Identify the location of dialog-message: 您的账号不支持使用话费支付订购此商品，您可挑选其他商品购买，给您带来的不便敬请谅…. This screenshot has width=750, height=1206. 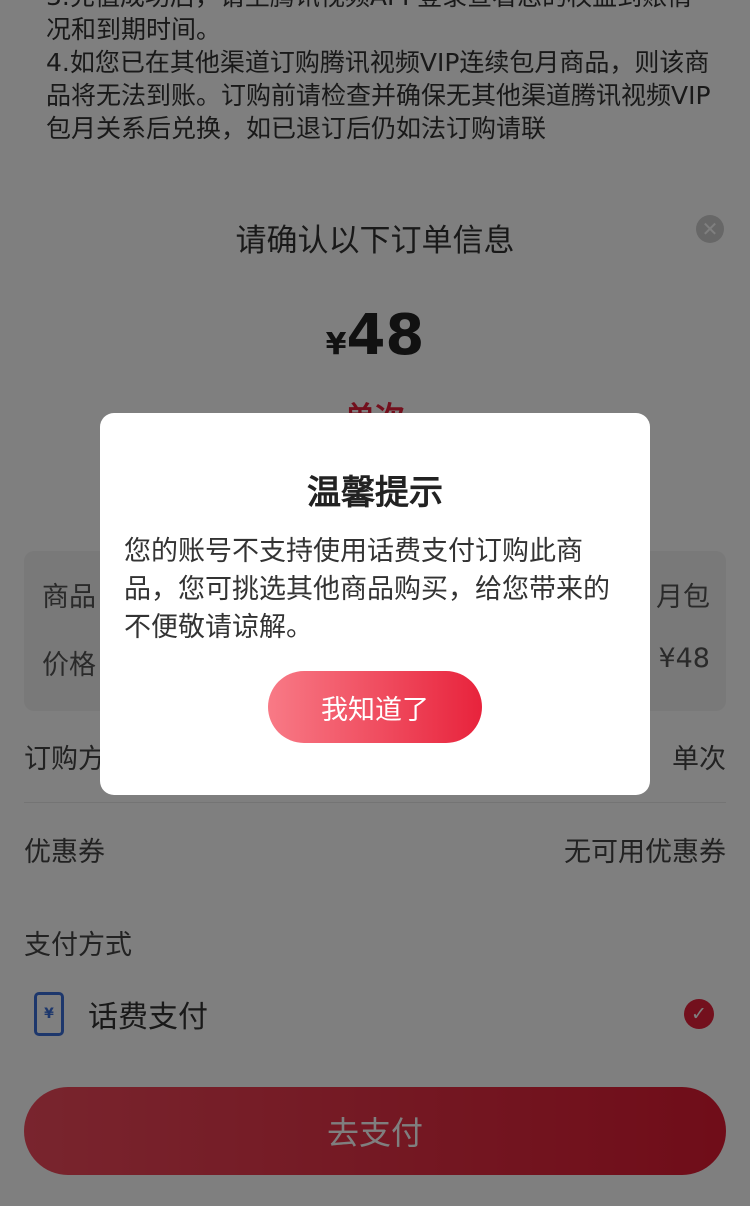
(367, 589).